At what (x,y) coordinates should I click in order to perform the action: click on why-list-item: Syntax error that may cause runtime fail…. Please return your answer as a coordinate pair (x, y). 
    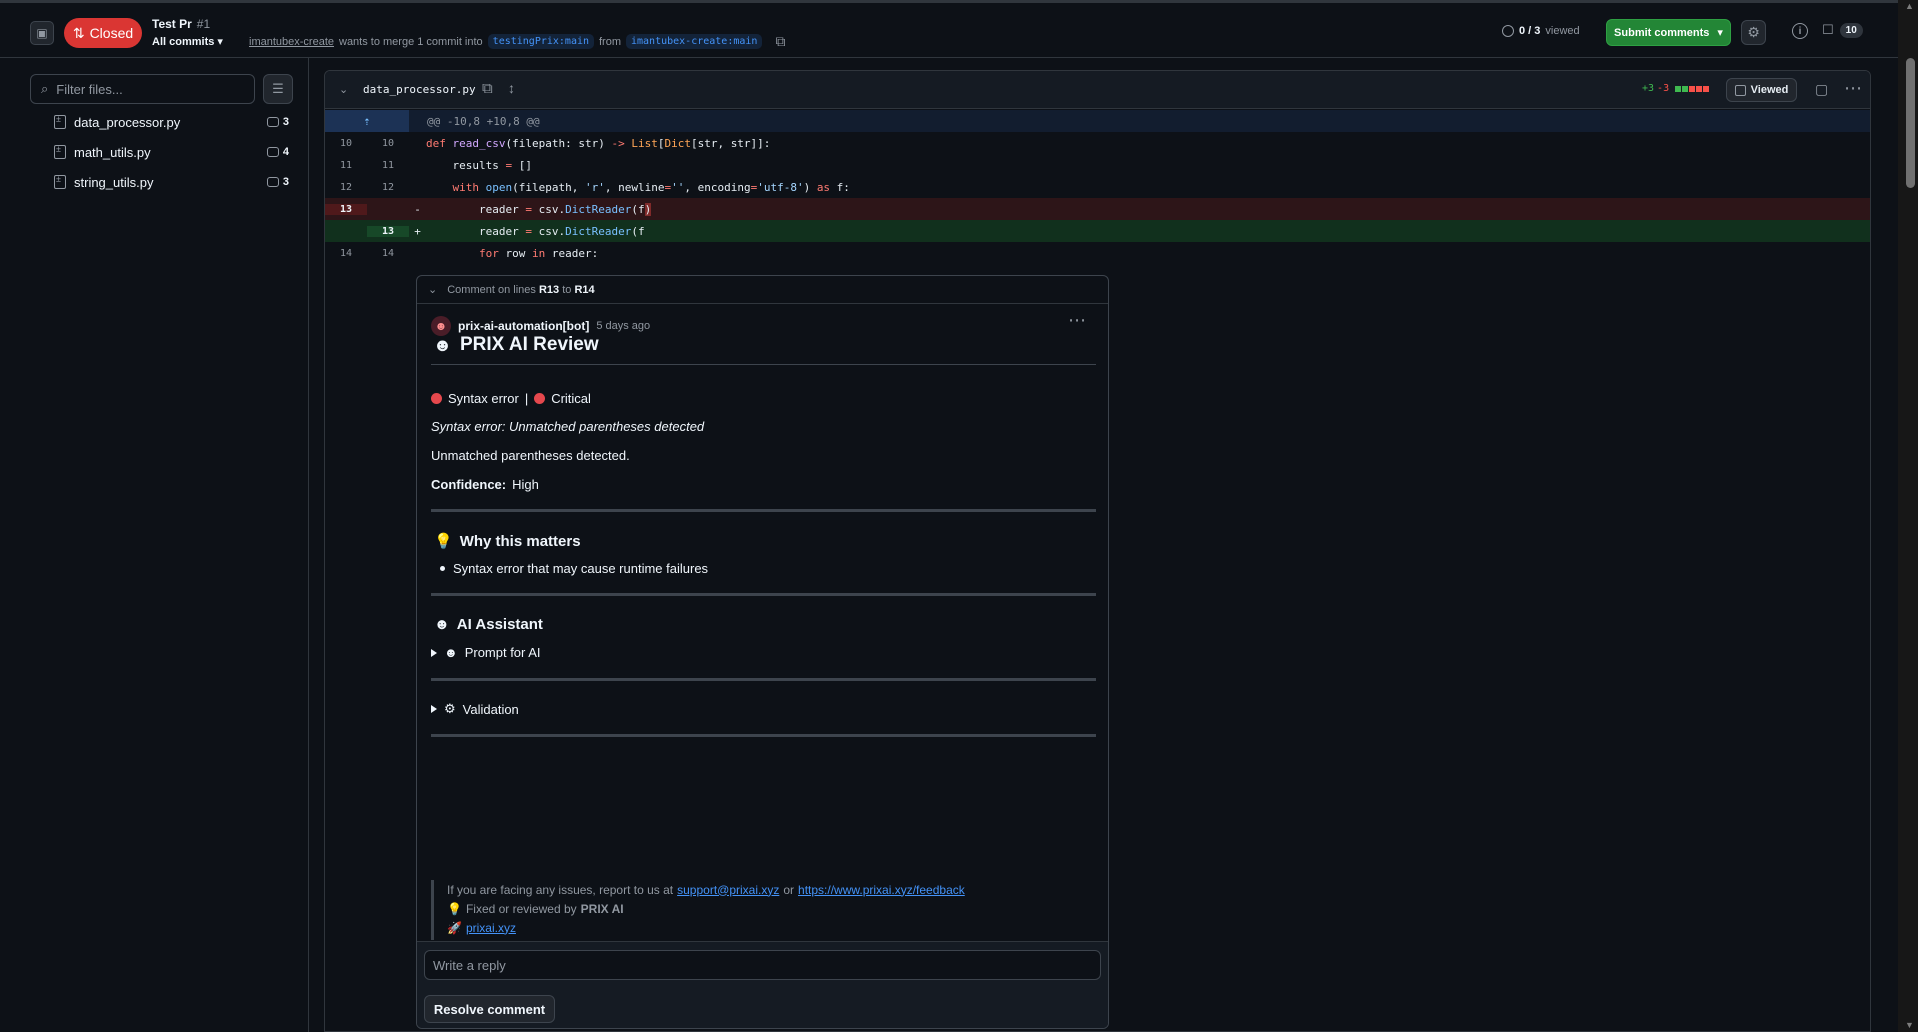
    Looking at the image, I should click on (574, 568).